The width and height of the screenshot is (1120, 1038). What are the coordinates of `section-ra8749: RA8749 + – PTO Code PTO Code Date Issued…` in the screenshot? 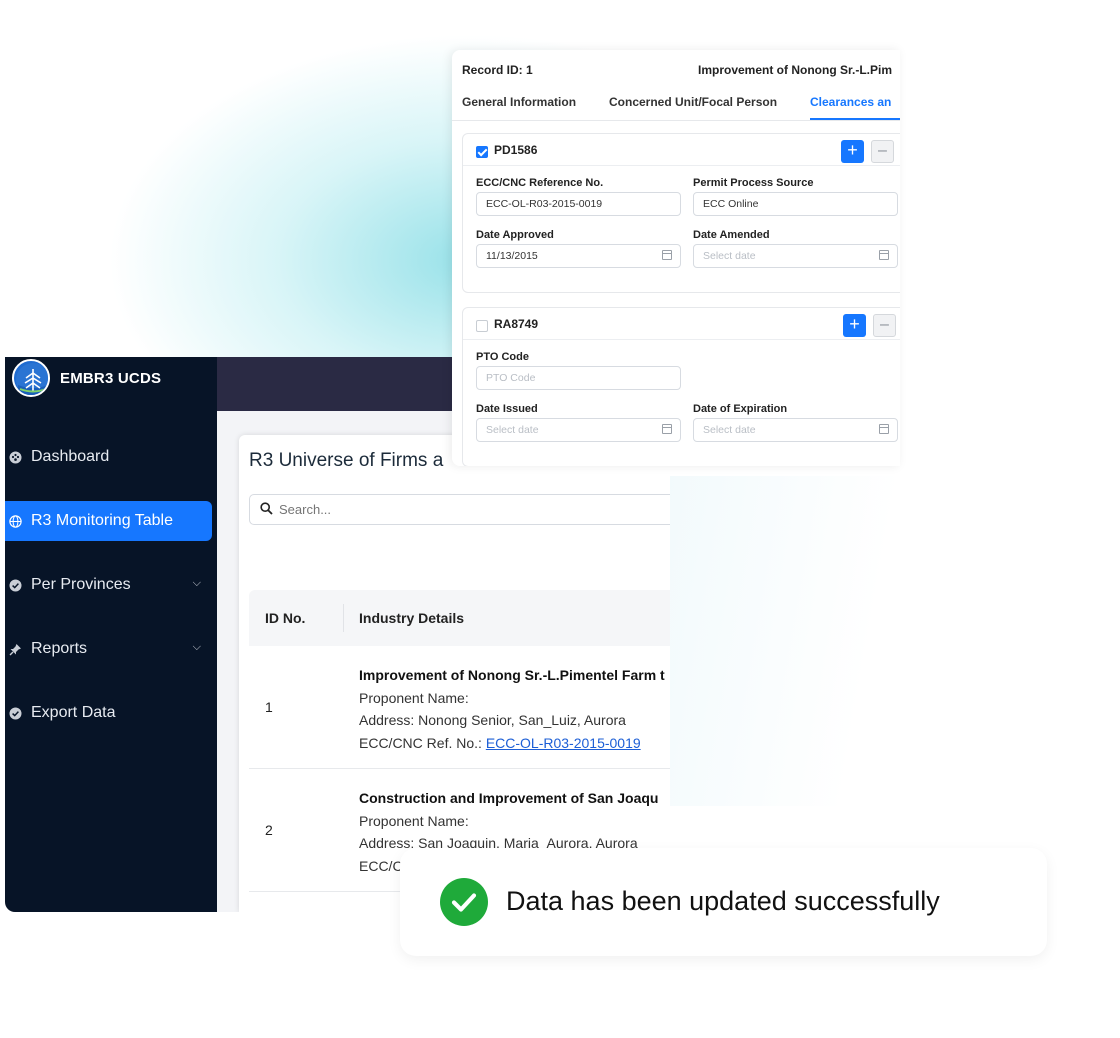 It's located at (681, 386).